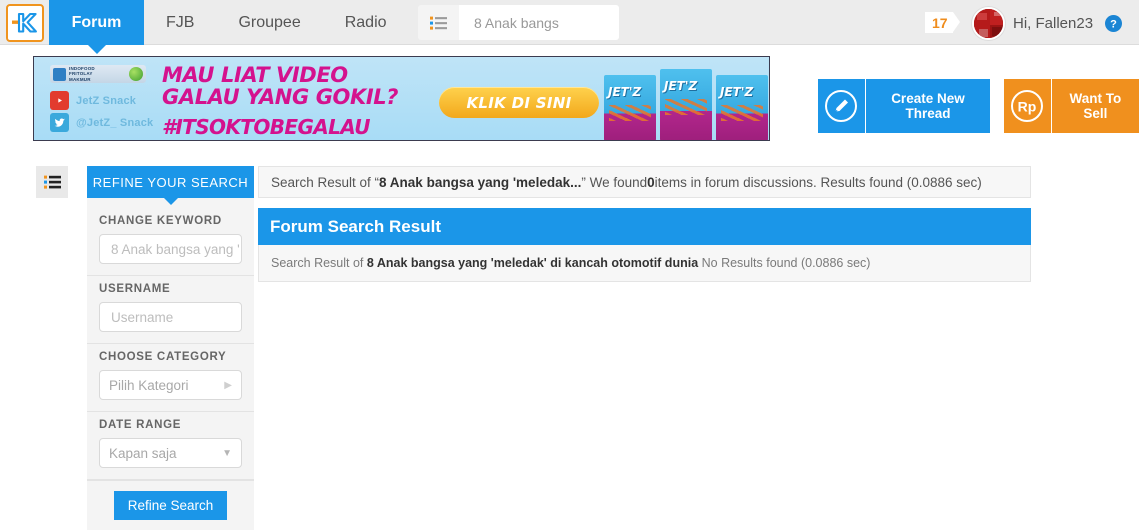 The width and height of the screenshot is (1139, 530). What do you see at coordinates (115, 122) in the screenshot?
I see `banner-twitter-label: @JetZ_ Snack` at bounding box center [115, 122].